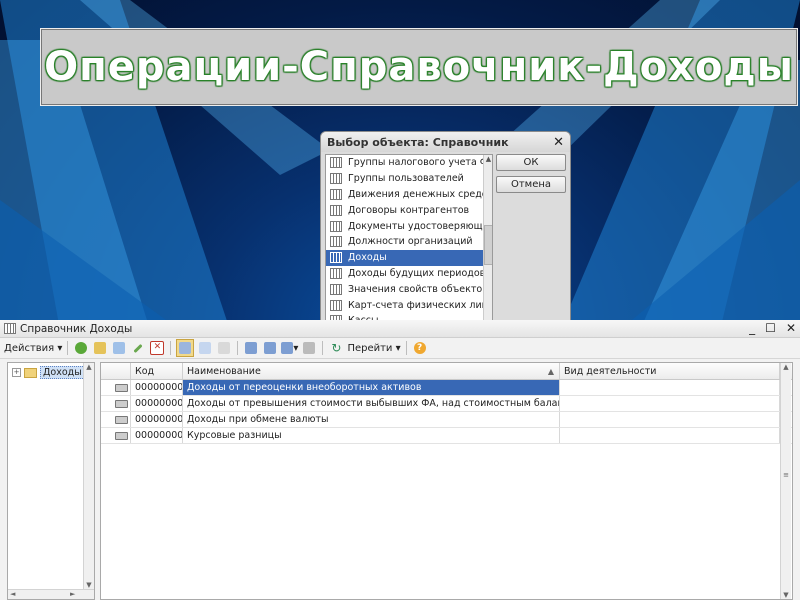 Image resolution: width=800 pixels, height=600 pixels. What do you see at coordinates (289, 348) in the screenshot?
I see `filter-history-icon: ▾` at bounding box center [289, 348].